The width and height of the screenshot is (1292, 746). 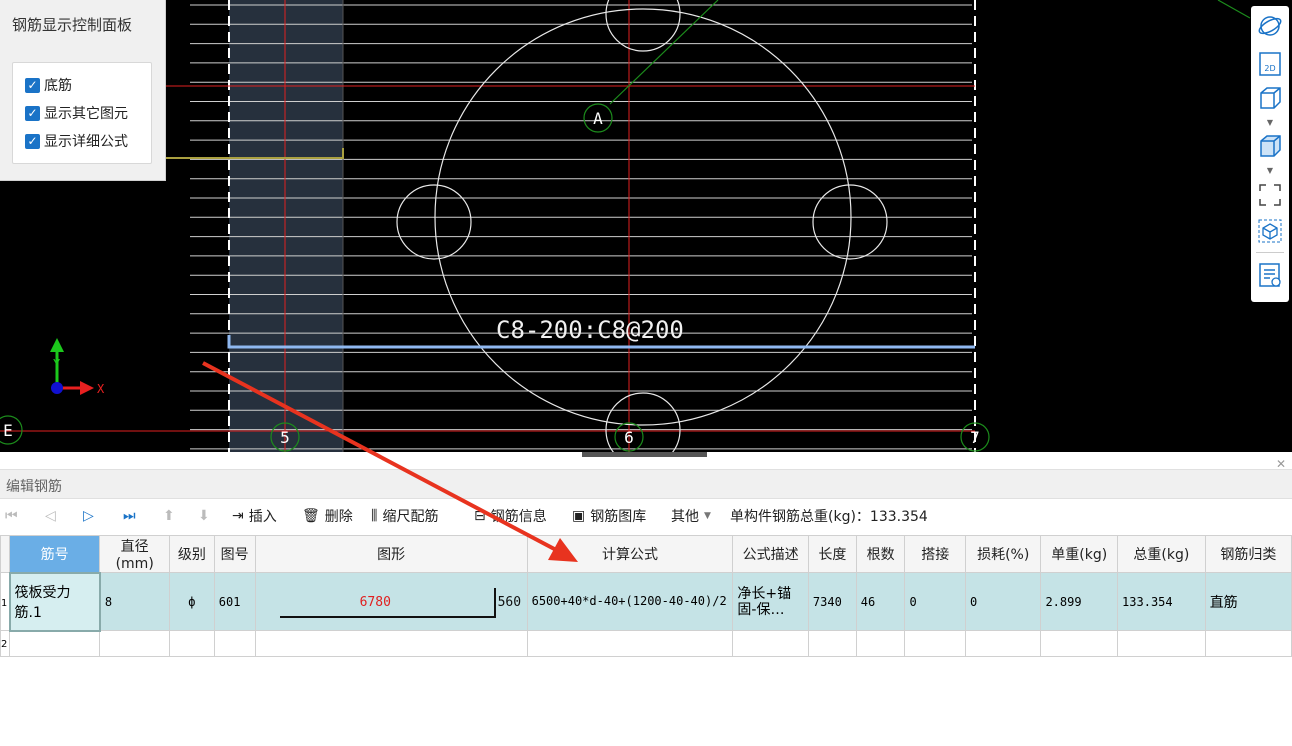 I want to click on column-header: 直径(mm), so click(x=135, y=554).